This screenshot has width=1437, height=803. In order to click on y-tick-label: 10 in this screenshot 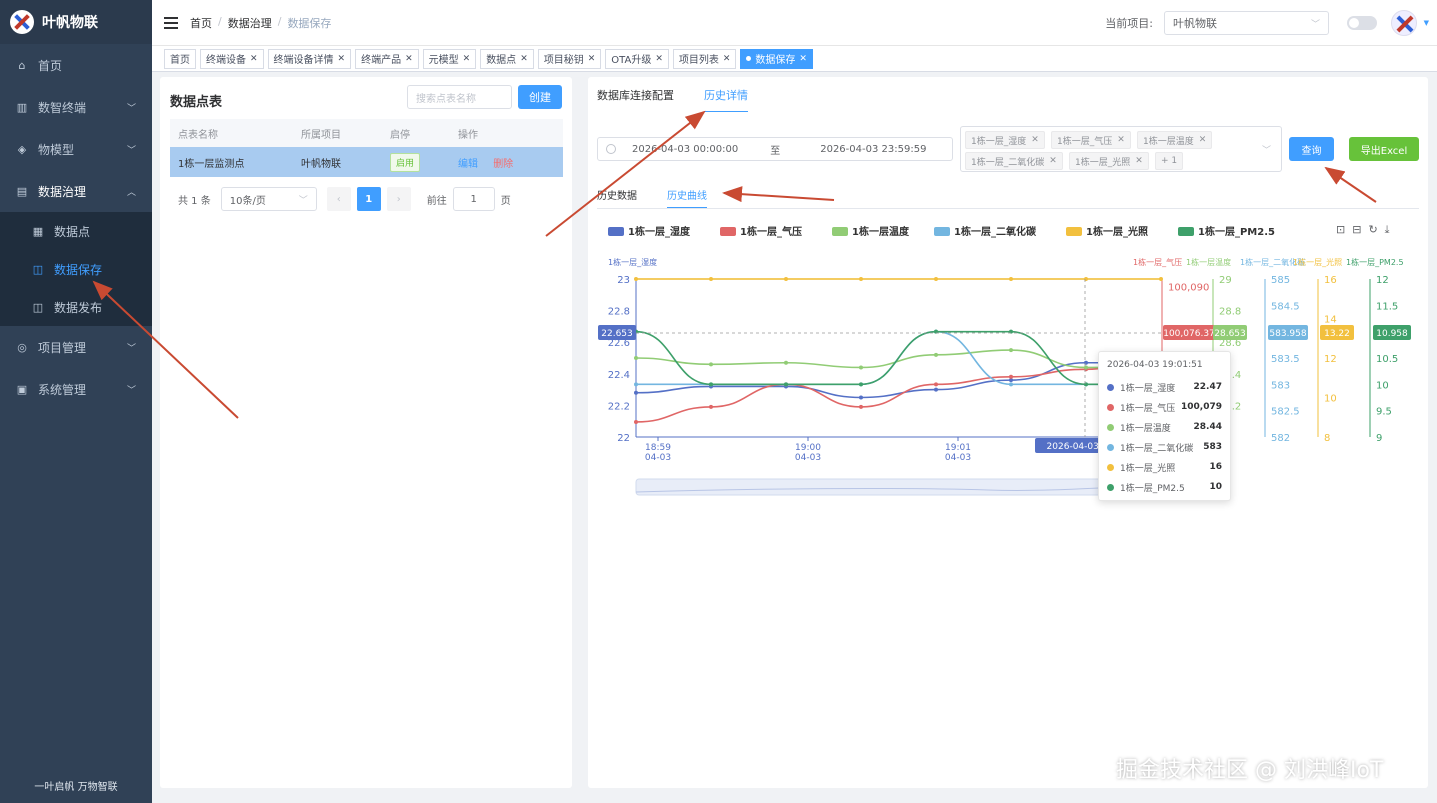, I will do `click(1330, 399)`.